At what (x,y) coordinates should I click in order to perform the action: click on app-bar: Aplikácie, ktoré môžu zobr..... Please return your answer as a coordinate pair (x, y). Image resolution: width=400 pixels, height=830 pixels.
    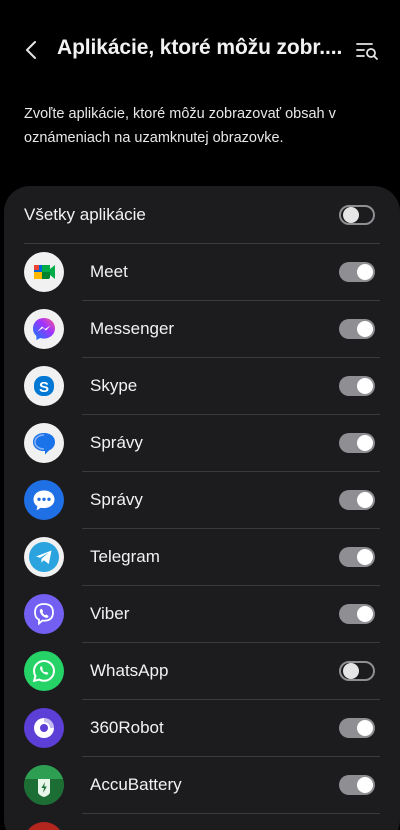
    Looking at the image, I should click on (200, 50).